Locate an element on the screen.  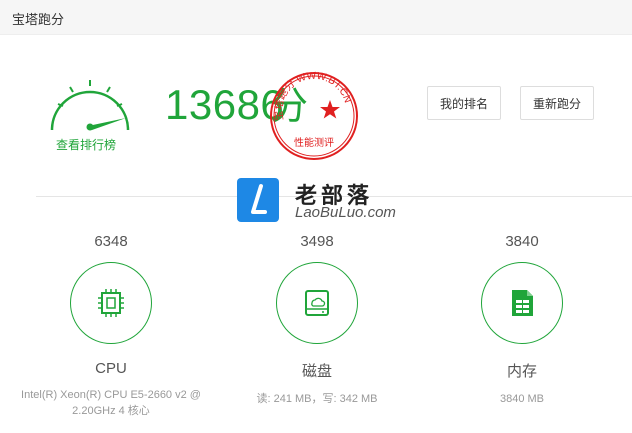
memory-icon is located at coordinates (522, 303).